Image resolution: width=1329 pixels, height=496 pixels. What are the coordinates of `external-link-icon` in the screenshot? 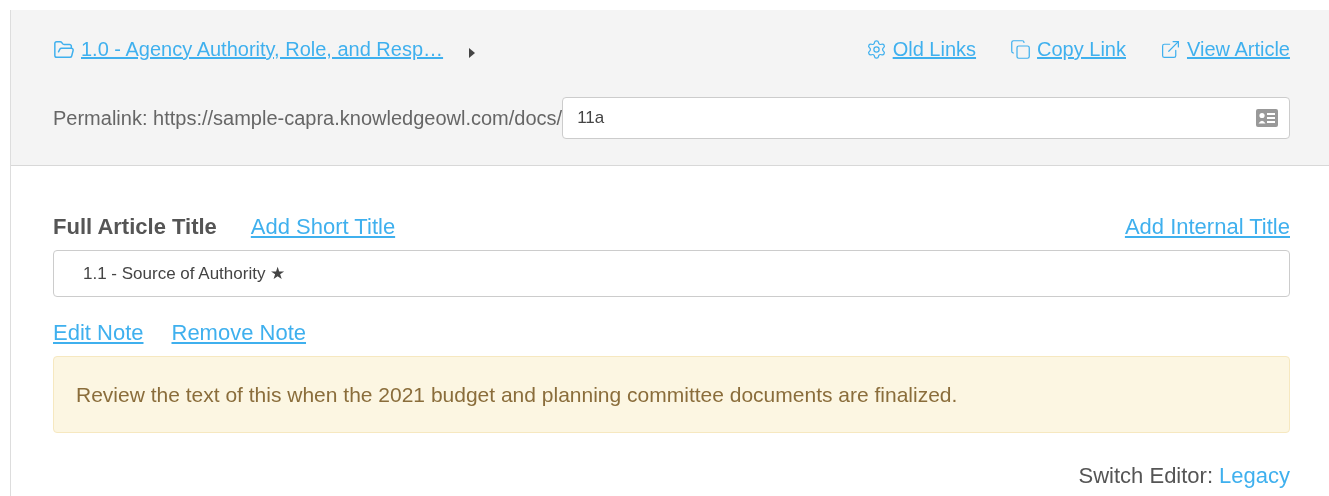 It's located at (1170, 49).